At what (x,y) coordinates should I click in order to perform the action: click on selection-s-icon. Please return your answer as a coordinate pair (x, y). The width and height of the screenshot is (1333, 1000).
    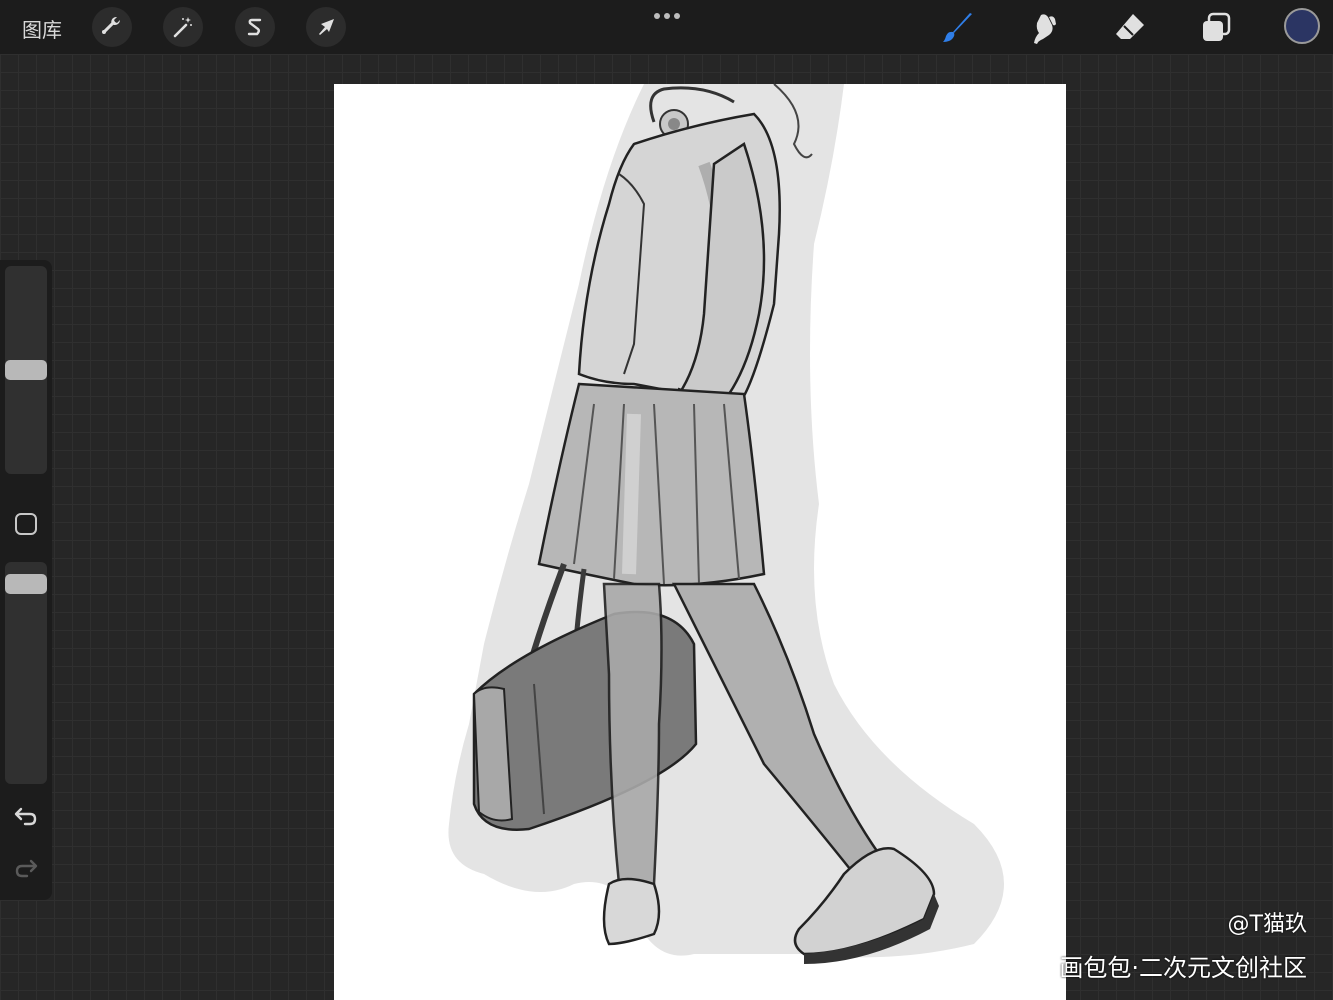
    Looking at the image, I should click on (254, 27).